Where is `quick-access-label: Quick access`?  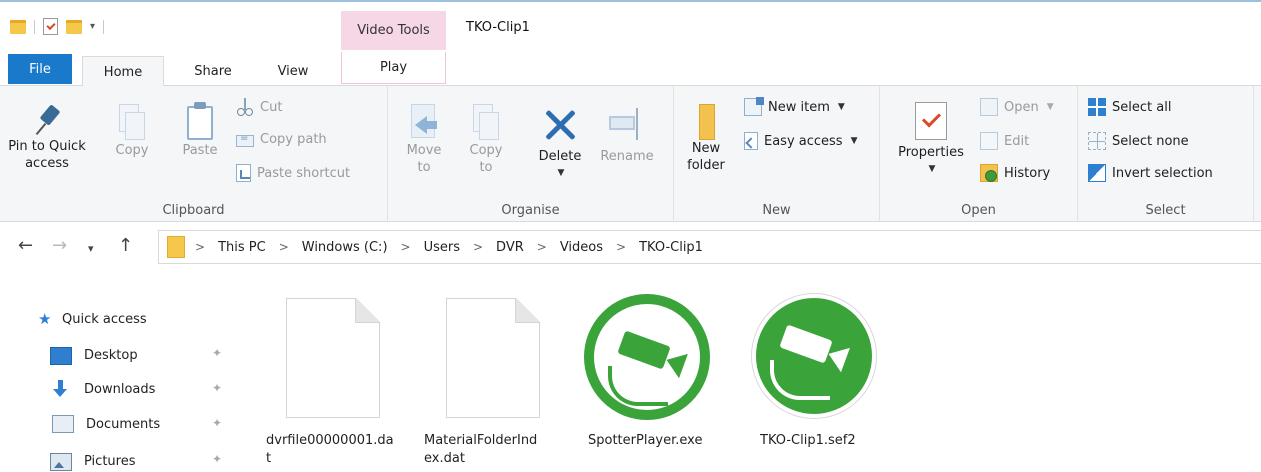 quick-access-label: Quick access is located at coordinates (104, 319).